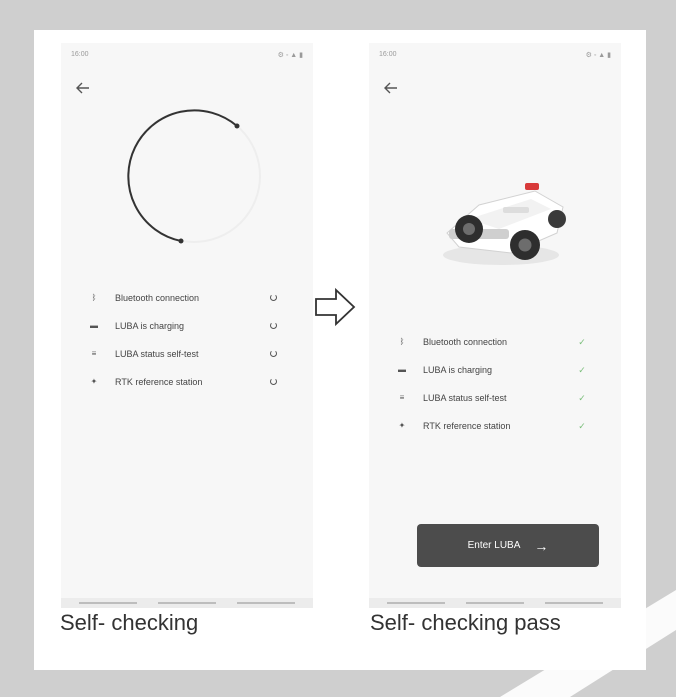  I want to click on arrow-right-icon: →, so click(541, 545).